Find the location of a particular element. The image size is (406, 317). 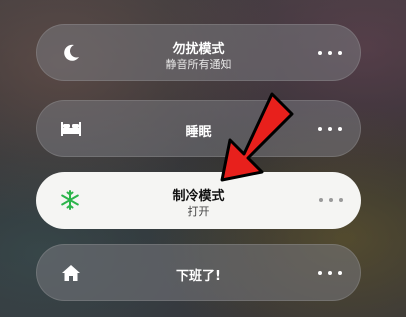

focus-mode-subtitle: 打开 is located at coordinates (198, 211).